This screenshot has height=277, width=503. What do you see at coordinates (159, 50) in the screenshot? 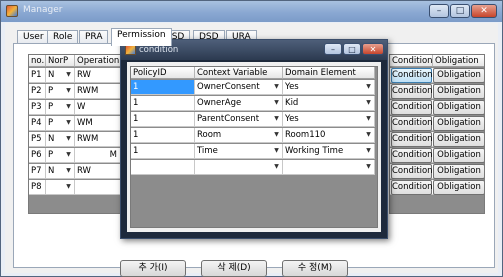
I see `dialog-title: condition` at bounding box center [159, 50].